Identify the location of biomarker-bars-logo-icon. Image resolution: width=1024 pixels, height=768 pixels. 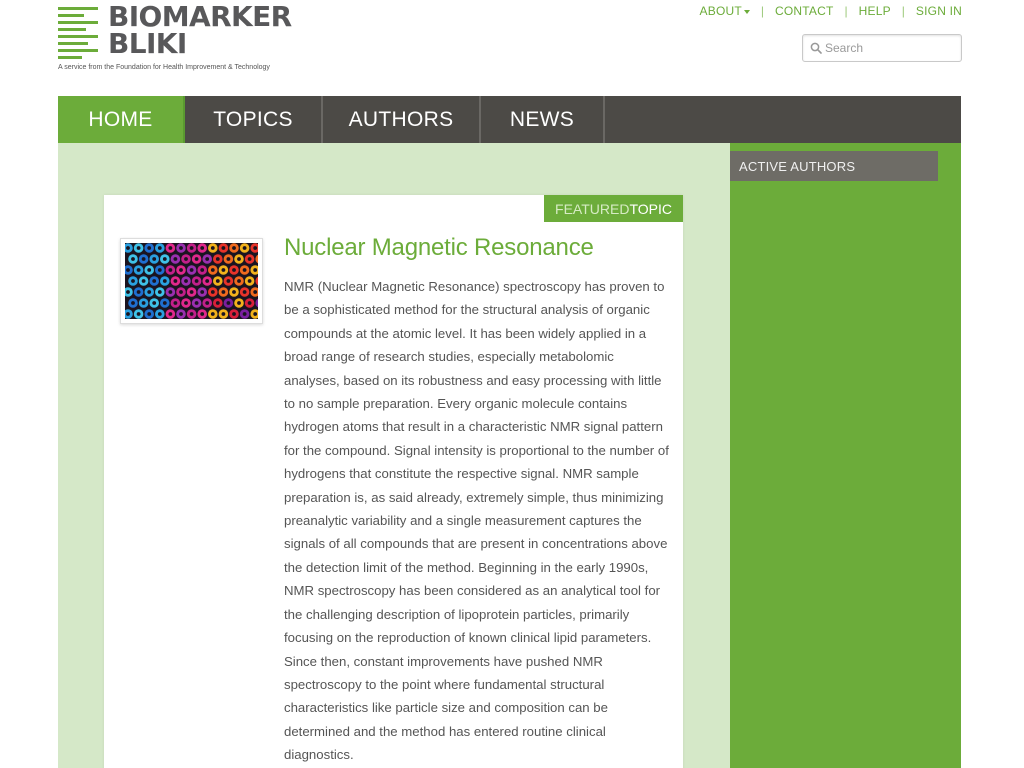
(78, 33).